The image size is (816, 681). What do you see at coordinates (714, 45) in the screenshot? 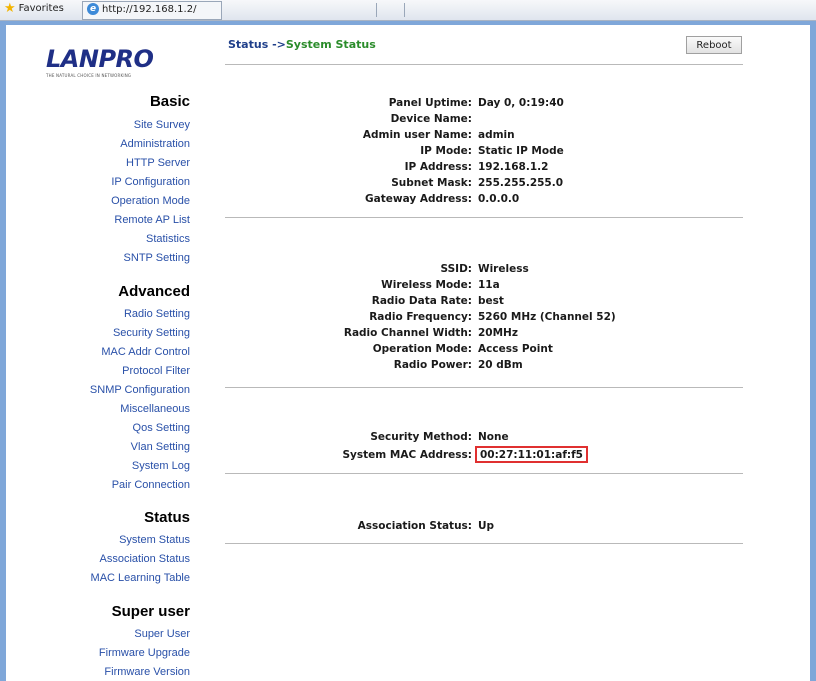
I see `reboot-button: Reboot` at bounding box center [714, 45].